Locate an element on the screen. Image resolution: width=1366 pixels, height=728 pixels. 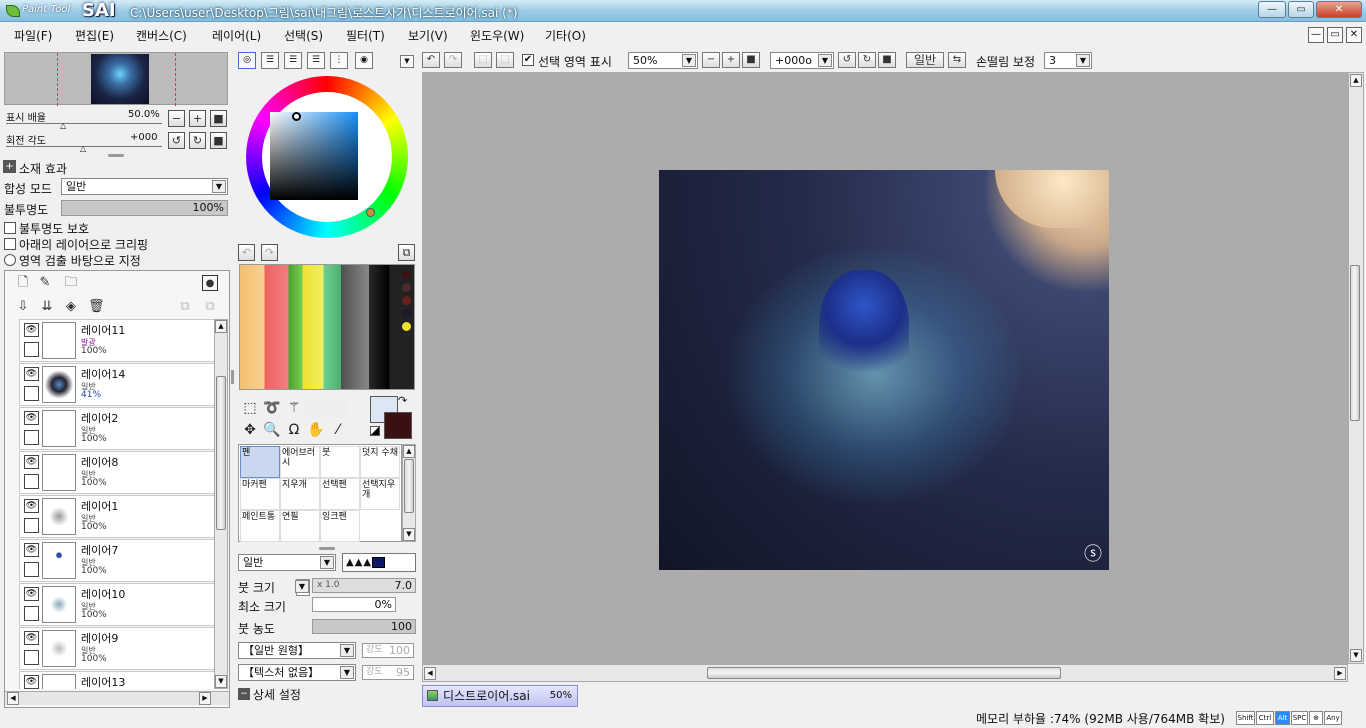
document-tab: 디스트로이어.sai 50% is located at coordinates (500, 696).